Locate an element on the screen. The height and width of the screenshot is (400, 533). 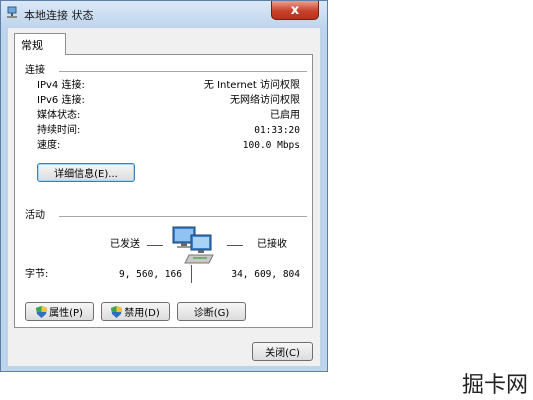
disable-button-label: 禁用(D) is located at coordinates (142, 313).